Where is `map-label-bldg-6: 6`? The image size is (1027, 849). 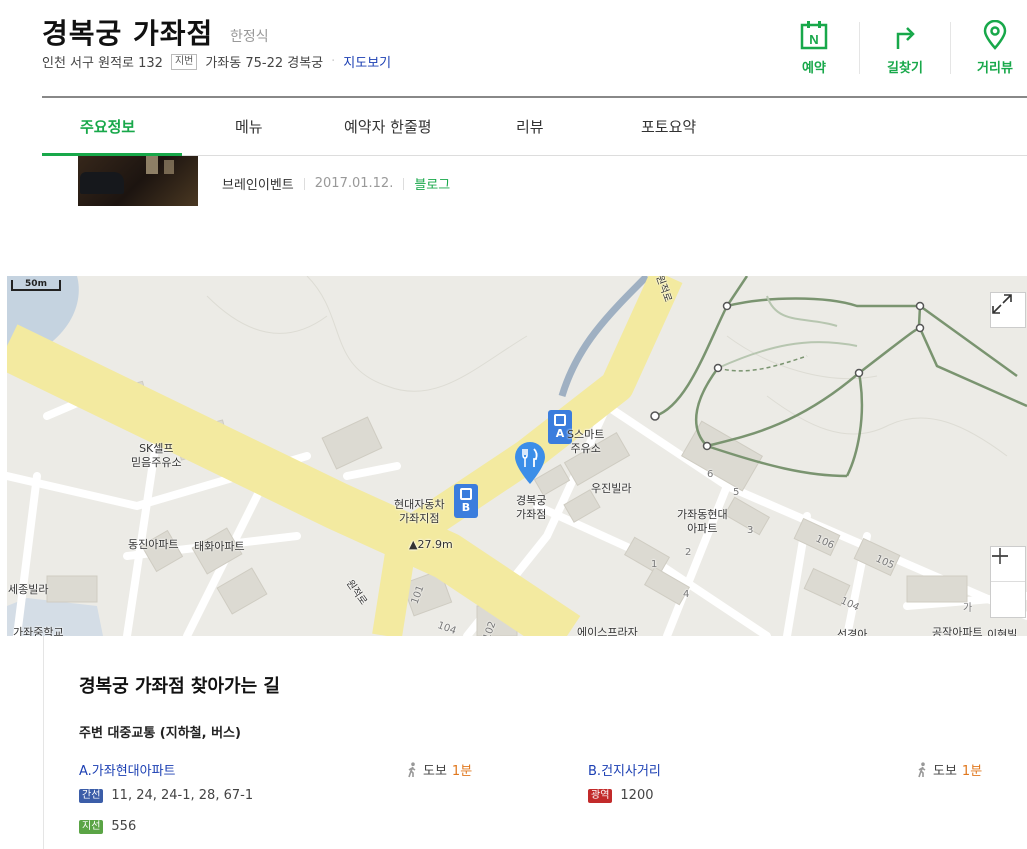
map-label-bldg-6: 6 is located at coordinates (710, 474).